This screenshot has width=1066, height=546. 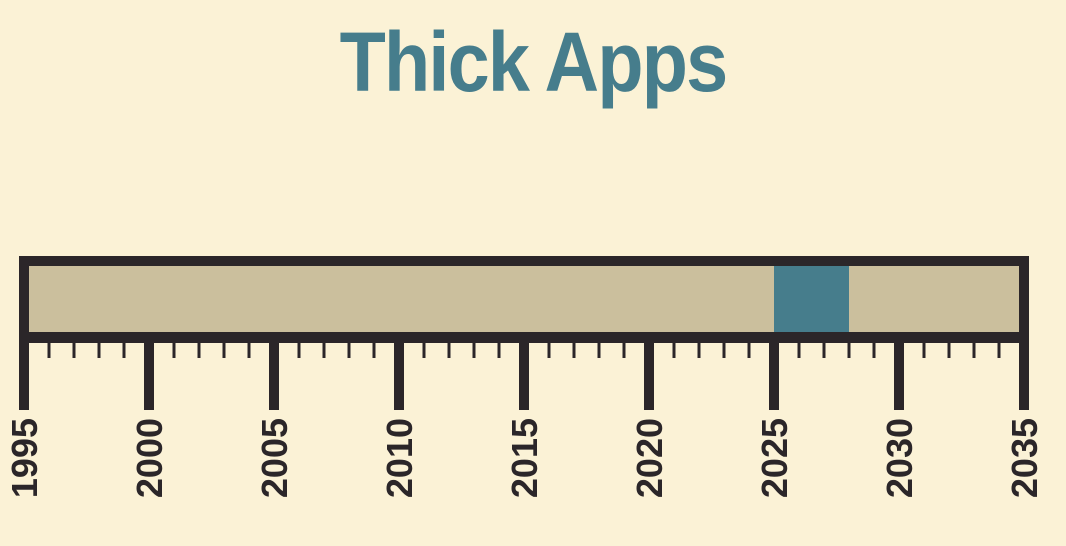 What do you see at coordinates (274, 458) in the screenshot?
I see `tick-label: 2005` at bounding box center [274, 458].